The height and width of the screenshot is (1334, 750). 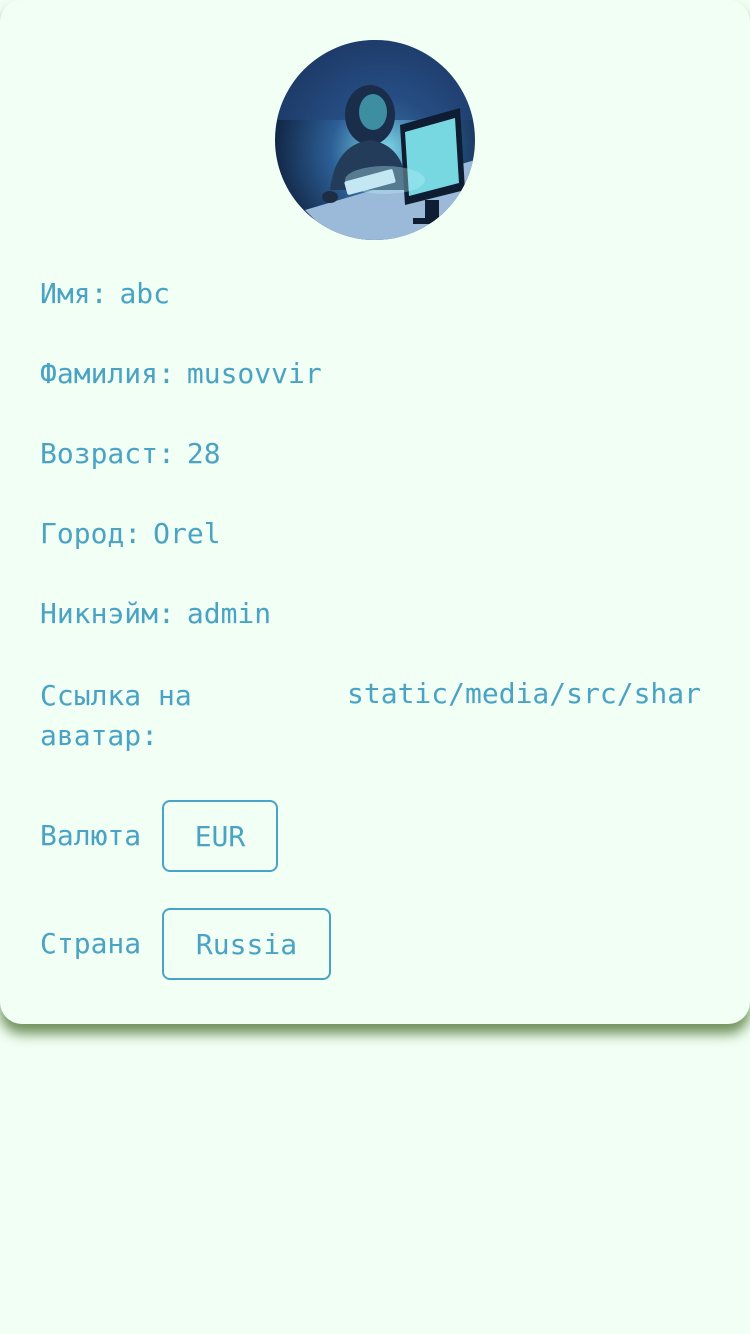 What do you see at coordinates (74, 293) in the screenshot?
I see `first-name-label: Имя:` at bounding box center [74, 293].